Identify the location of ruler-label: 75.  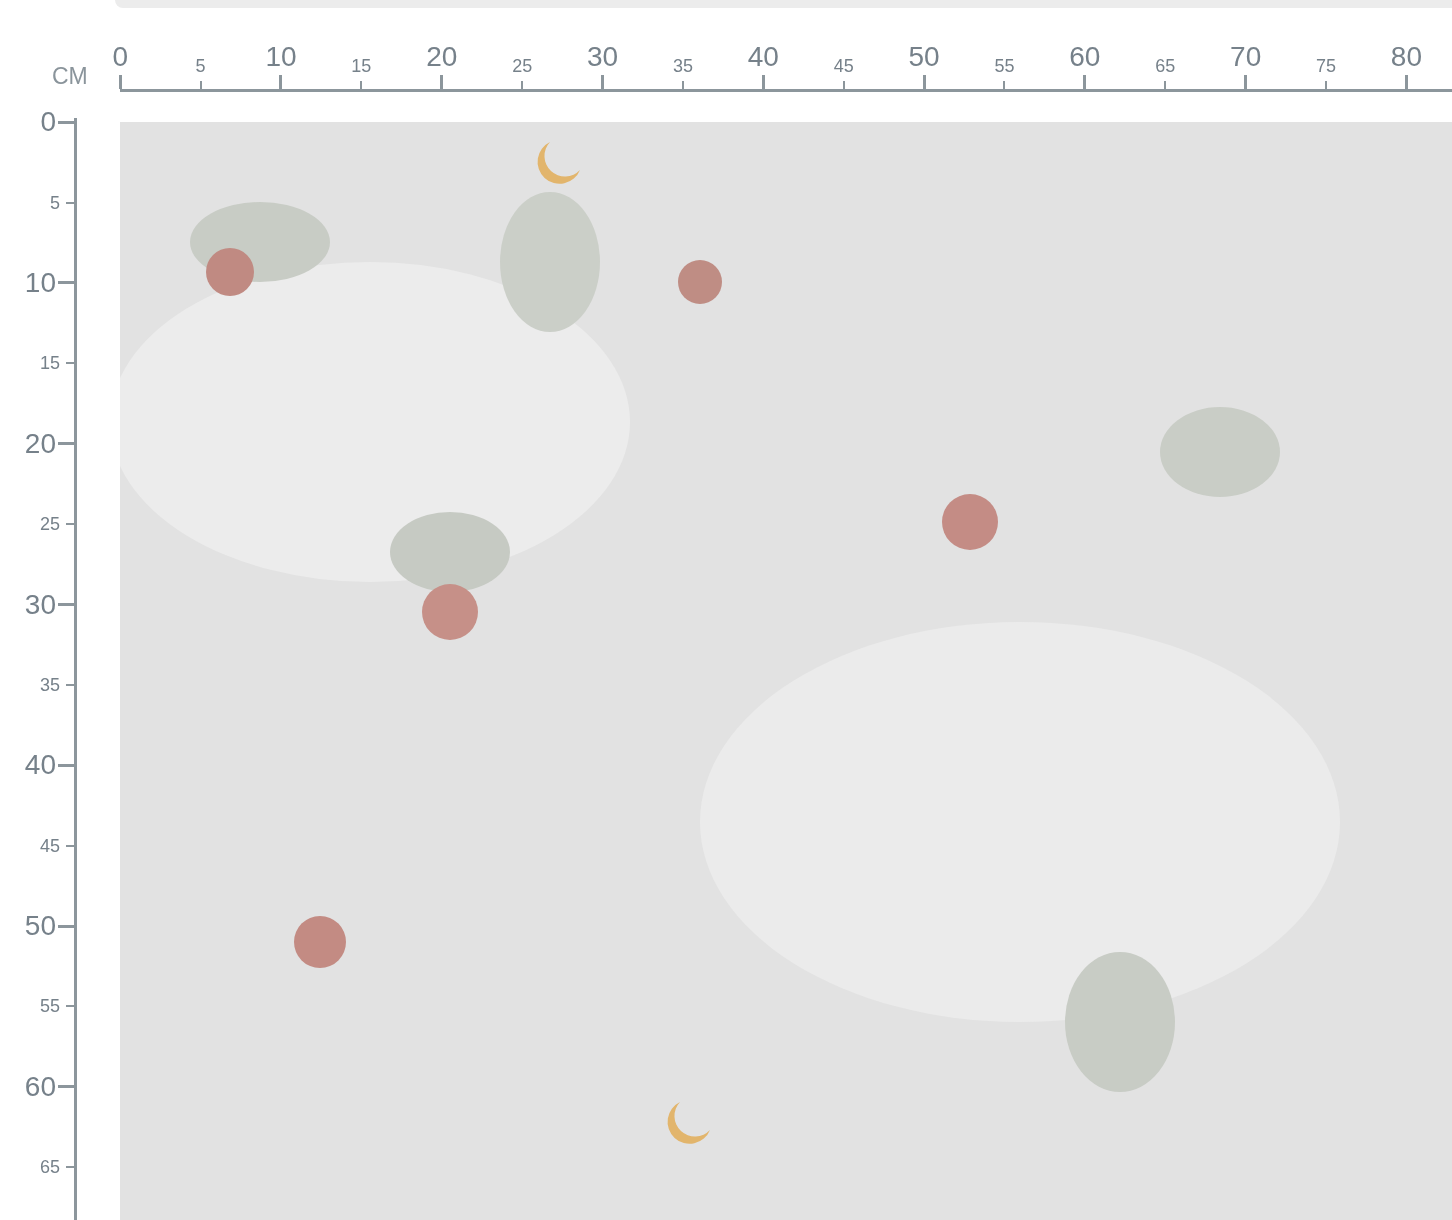
(1326, 66).